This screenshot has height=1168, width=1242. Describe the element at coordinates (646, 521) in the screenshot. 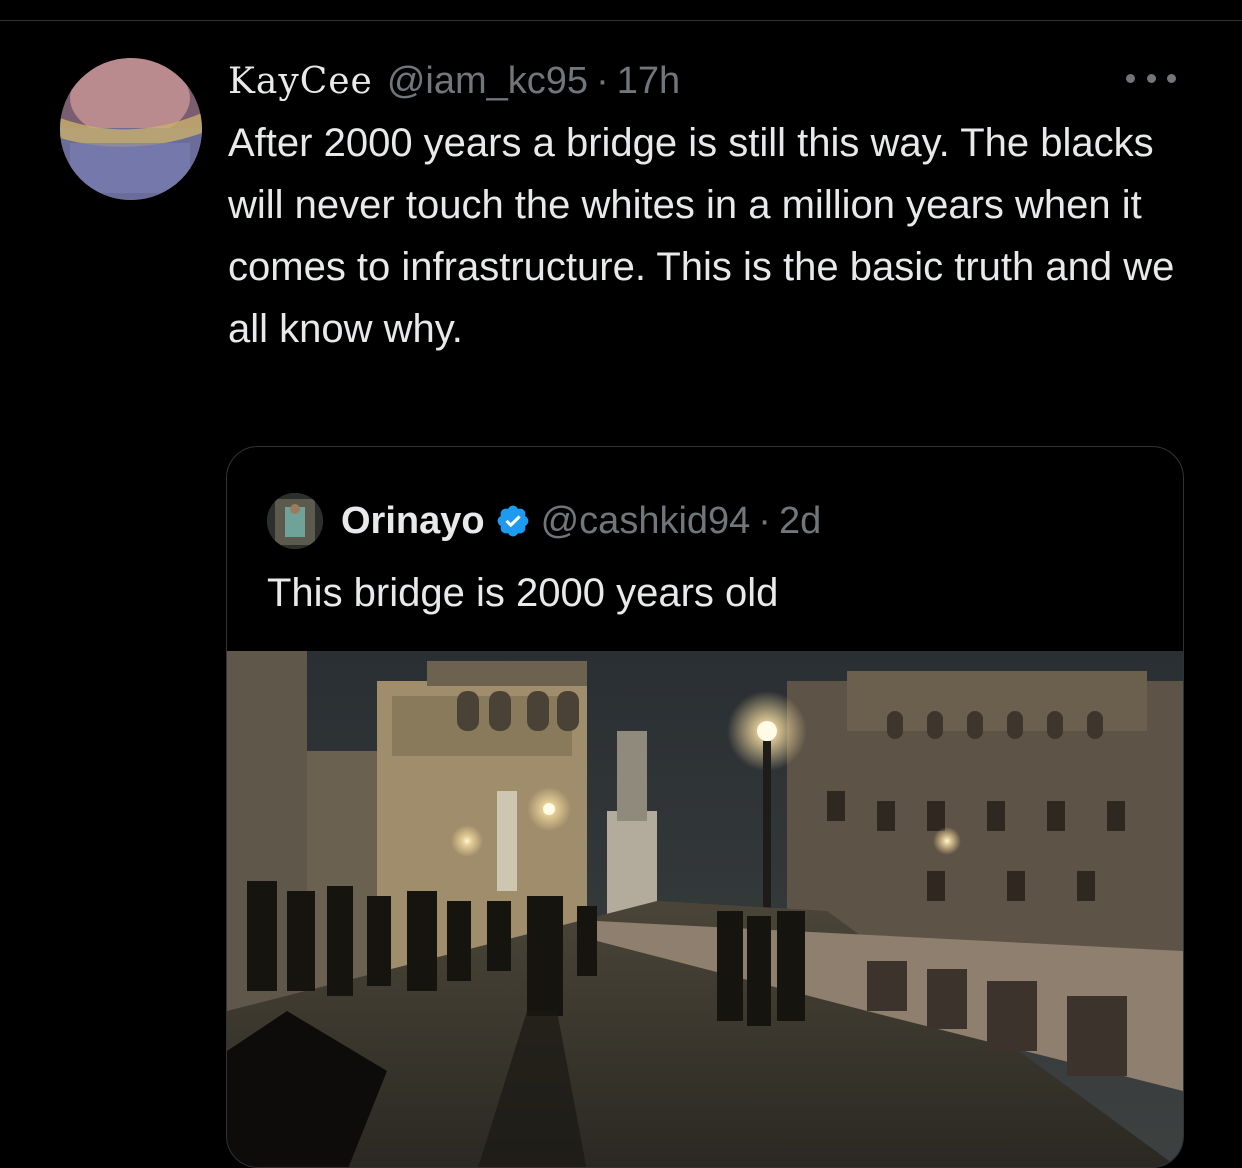

I see `quoted-author-handle: @cashkid94` at that location.